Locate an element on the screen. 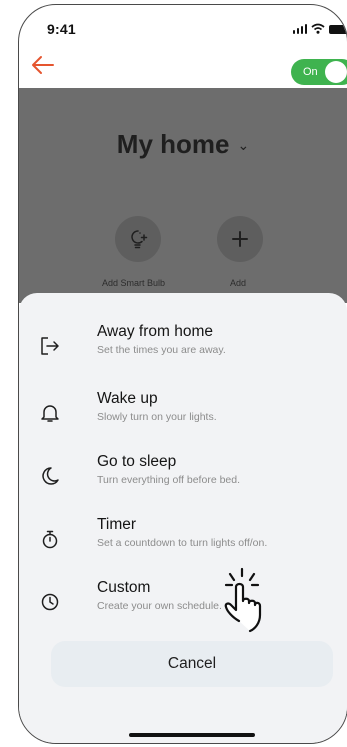 Image resolution: width=347 pixels, height=747 pixels. back-button is located at coordinates (43, 67).